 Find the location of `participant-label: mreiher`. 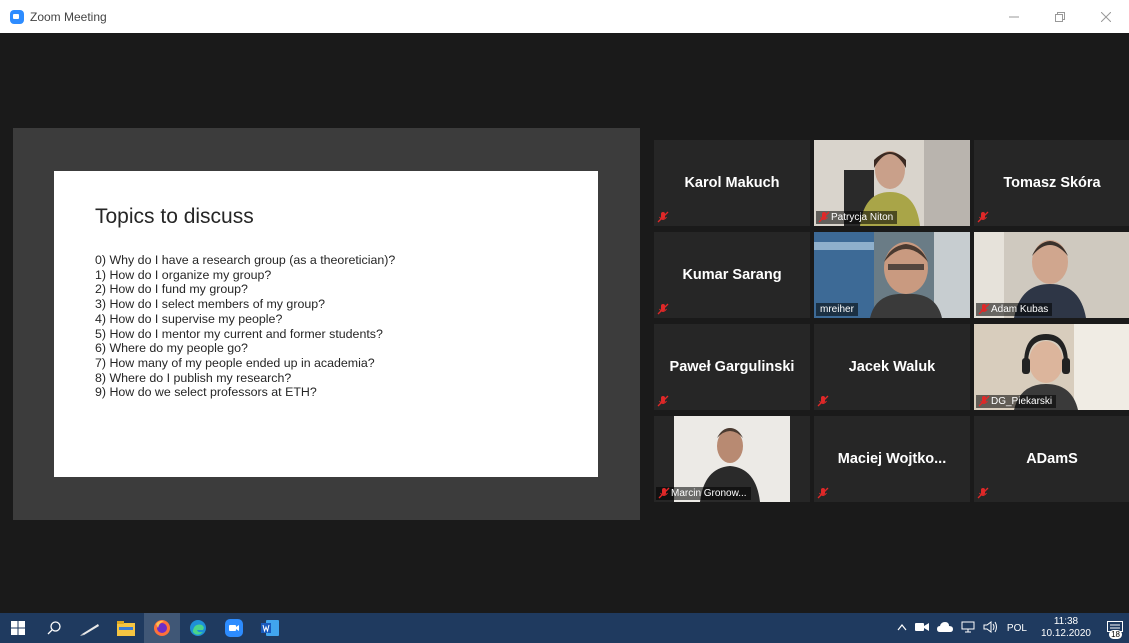

participant-label: mreiher is located at coordinates (837, 309).